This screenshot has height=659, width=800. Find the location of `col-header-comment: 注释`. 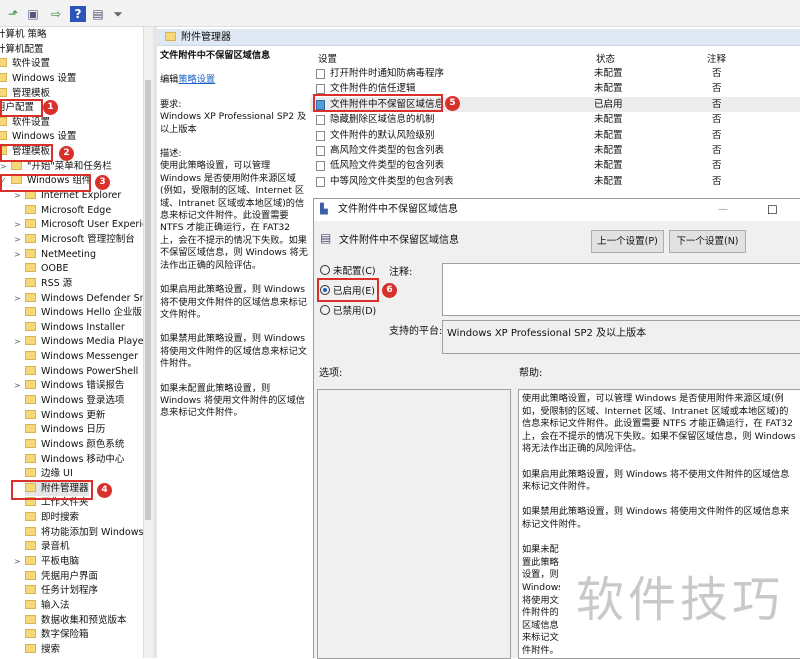

col-header-comment: 注释 is located at coordinates (716, 58).